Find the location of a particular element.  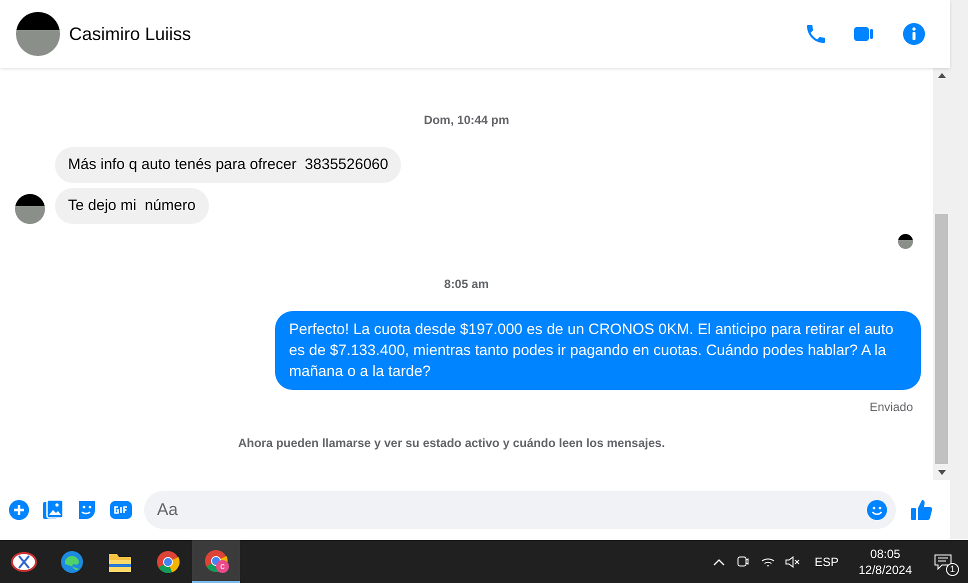

phone-icon is located at coordinates (816, 34).